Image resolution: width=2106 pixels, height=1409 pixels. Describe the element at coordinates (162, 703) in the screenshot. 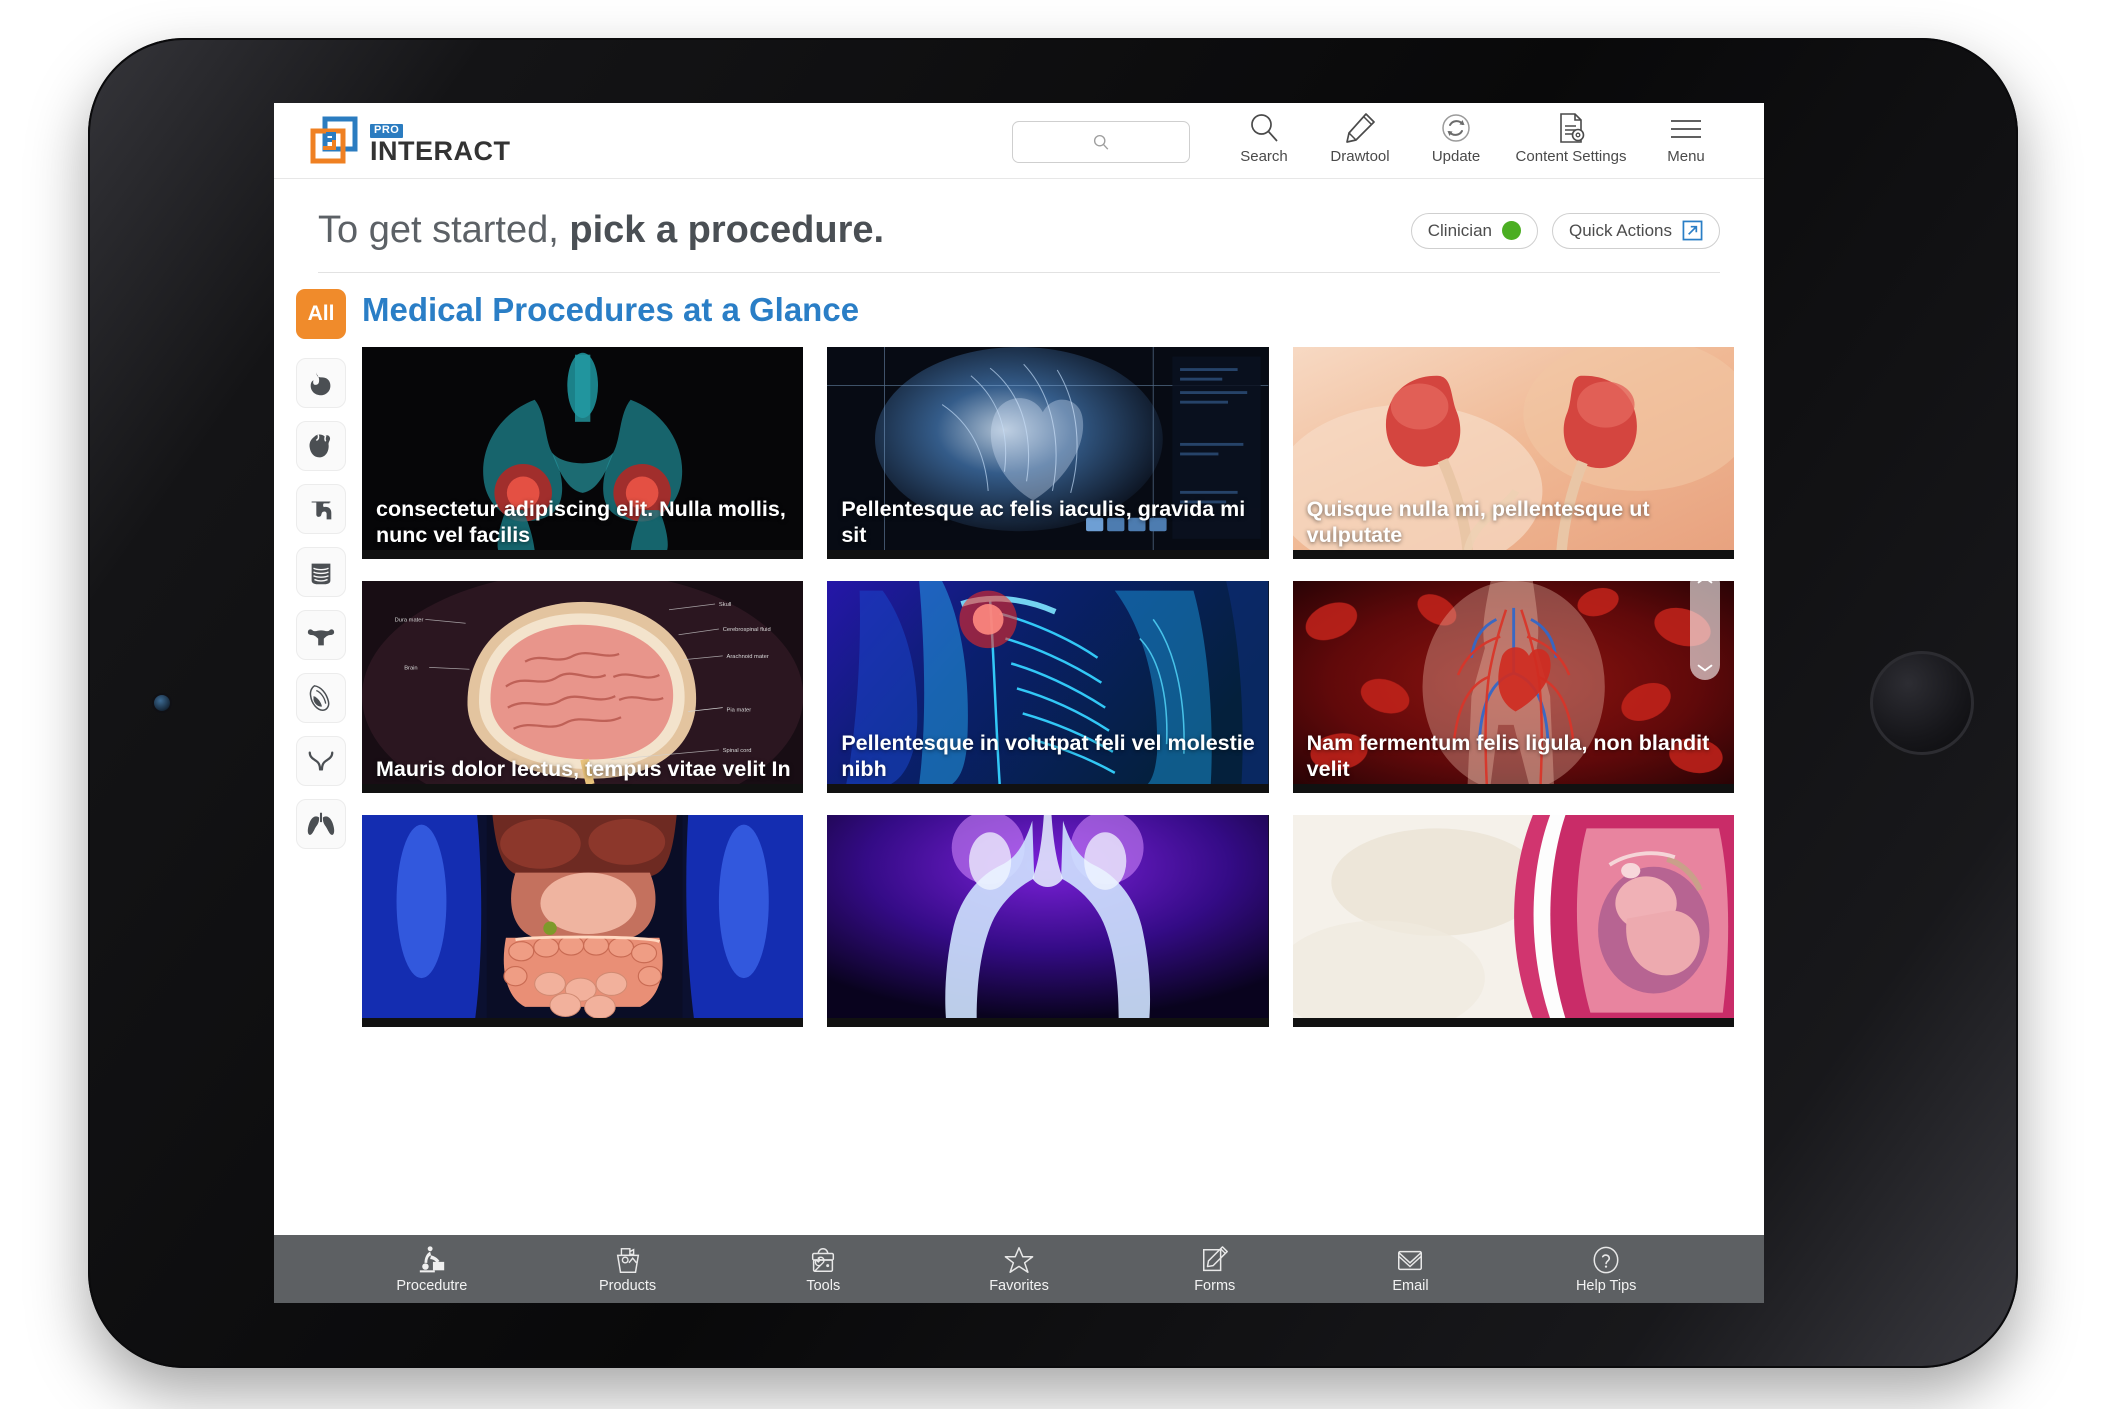

I see `front-camera-icon` at that location.